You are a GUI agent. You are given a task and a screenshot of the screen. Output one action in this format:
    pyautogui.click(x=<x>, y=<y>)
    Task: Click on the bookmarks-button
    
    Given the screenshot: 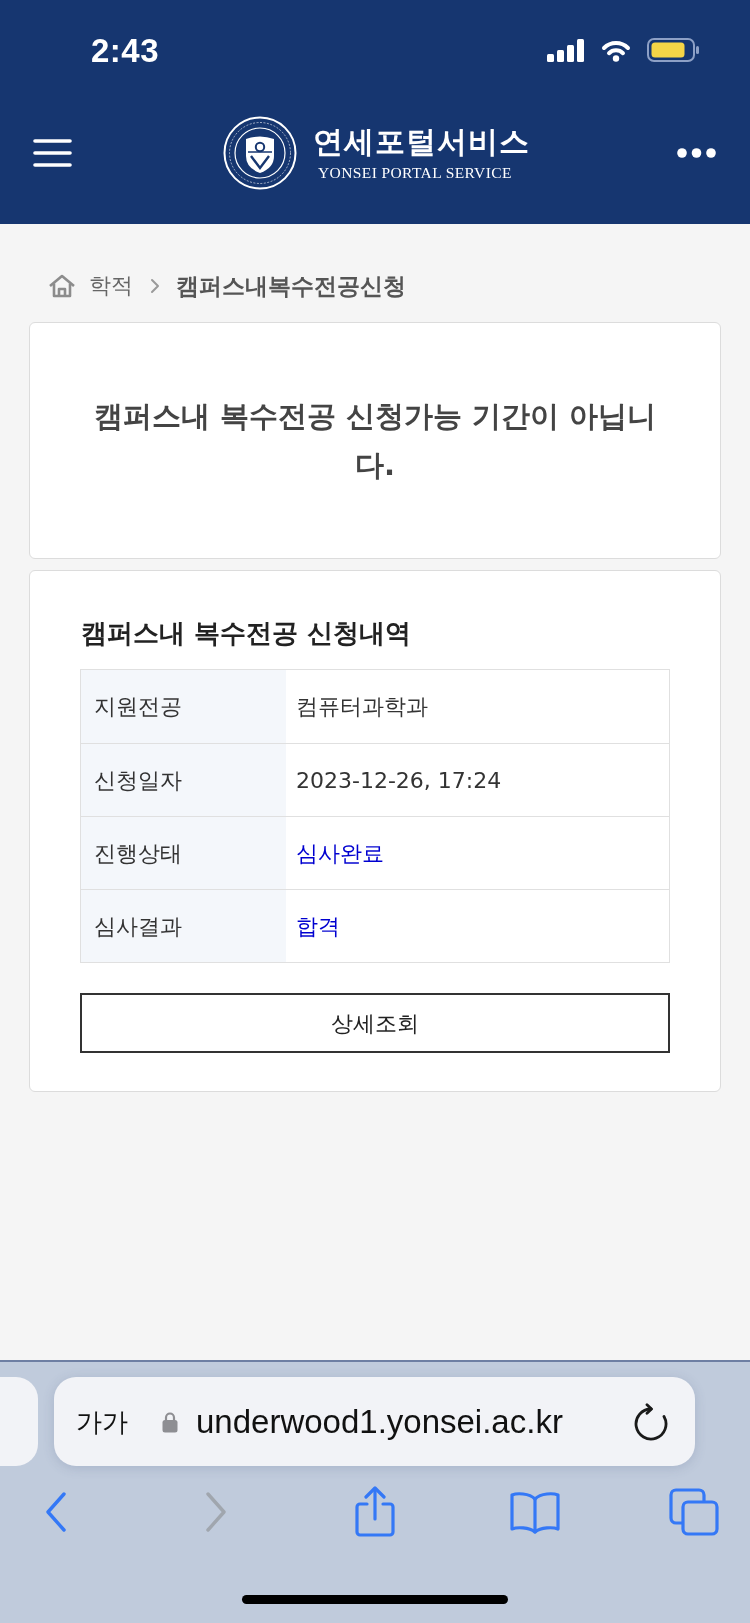 What is the action you would take?
    pyautogui.click(x=534, y=1512)
    